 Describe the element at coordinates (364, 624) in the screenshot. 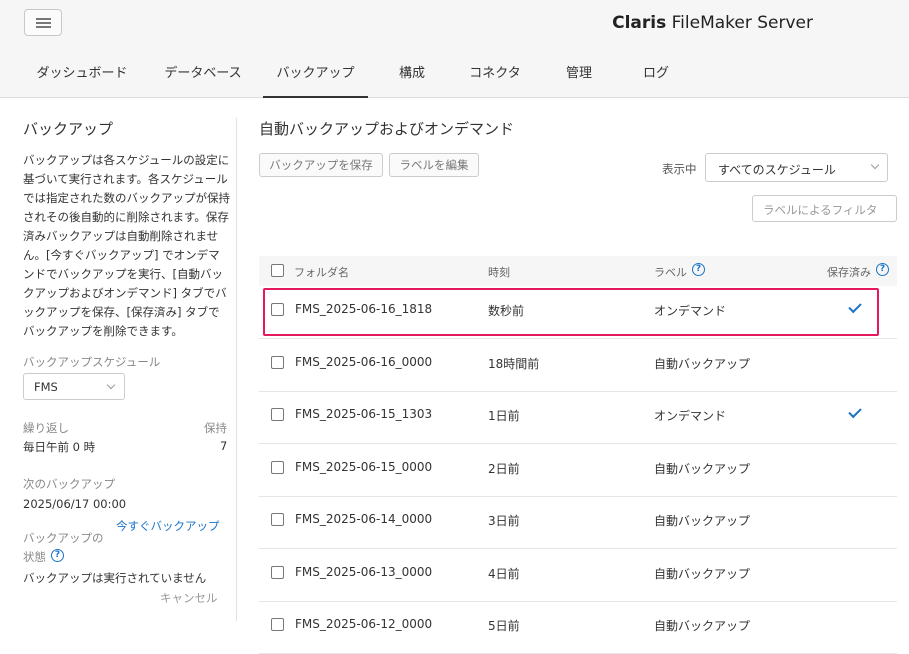

I see `folder-name: FMS_2025-06-12_0000` at that location.